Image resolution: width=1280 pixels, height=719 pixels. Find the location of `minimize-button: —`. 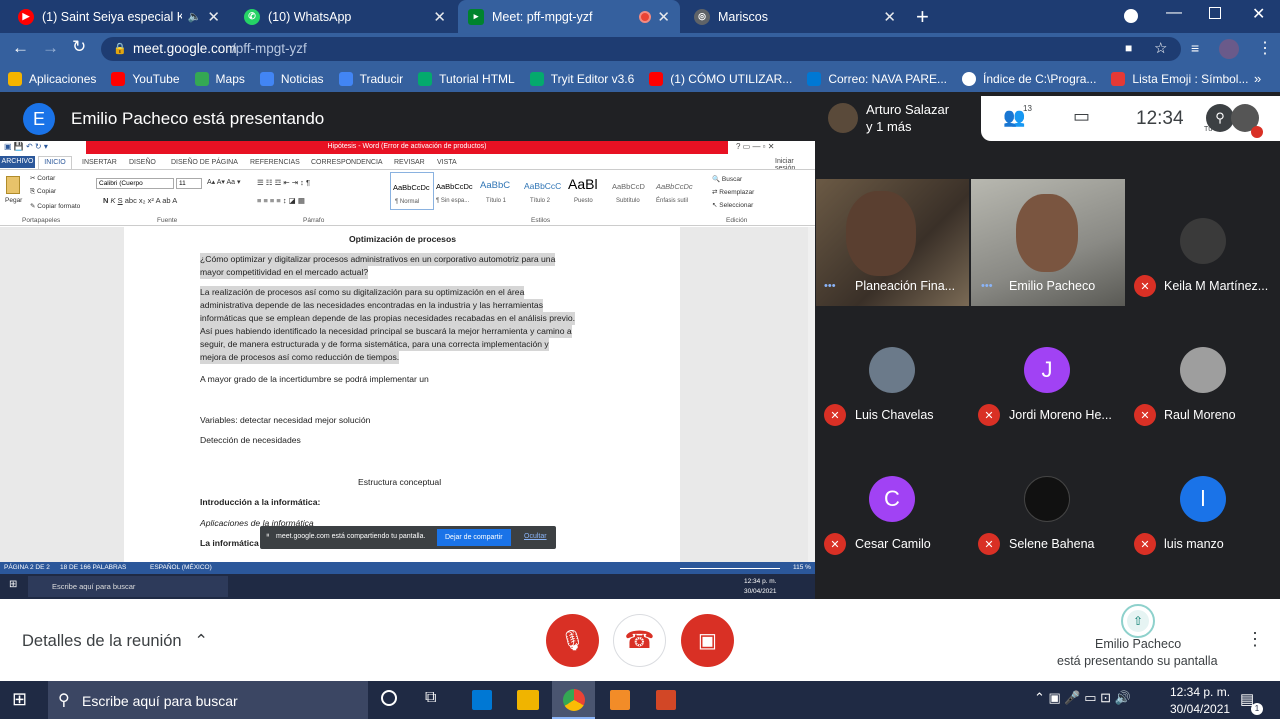

minimize-button: — is located at coordinates (1174, 13).